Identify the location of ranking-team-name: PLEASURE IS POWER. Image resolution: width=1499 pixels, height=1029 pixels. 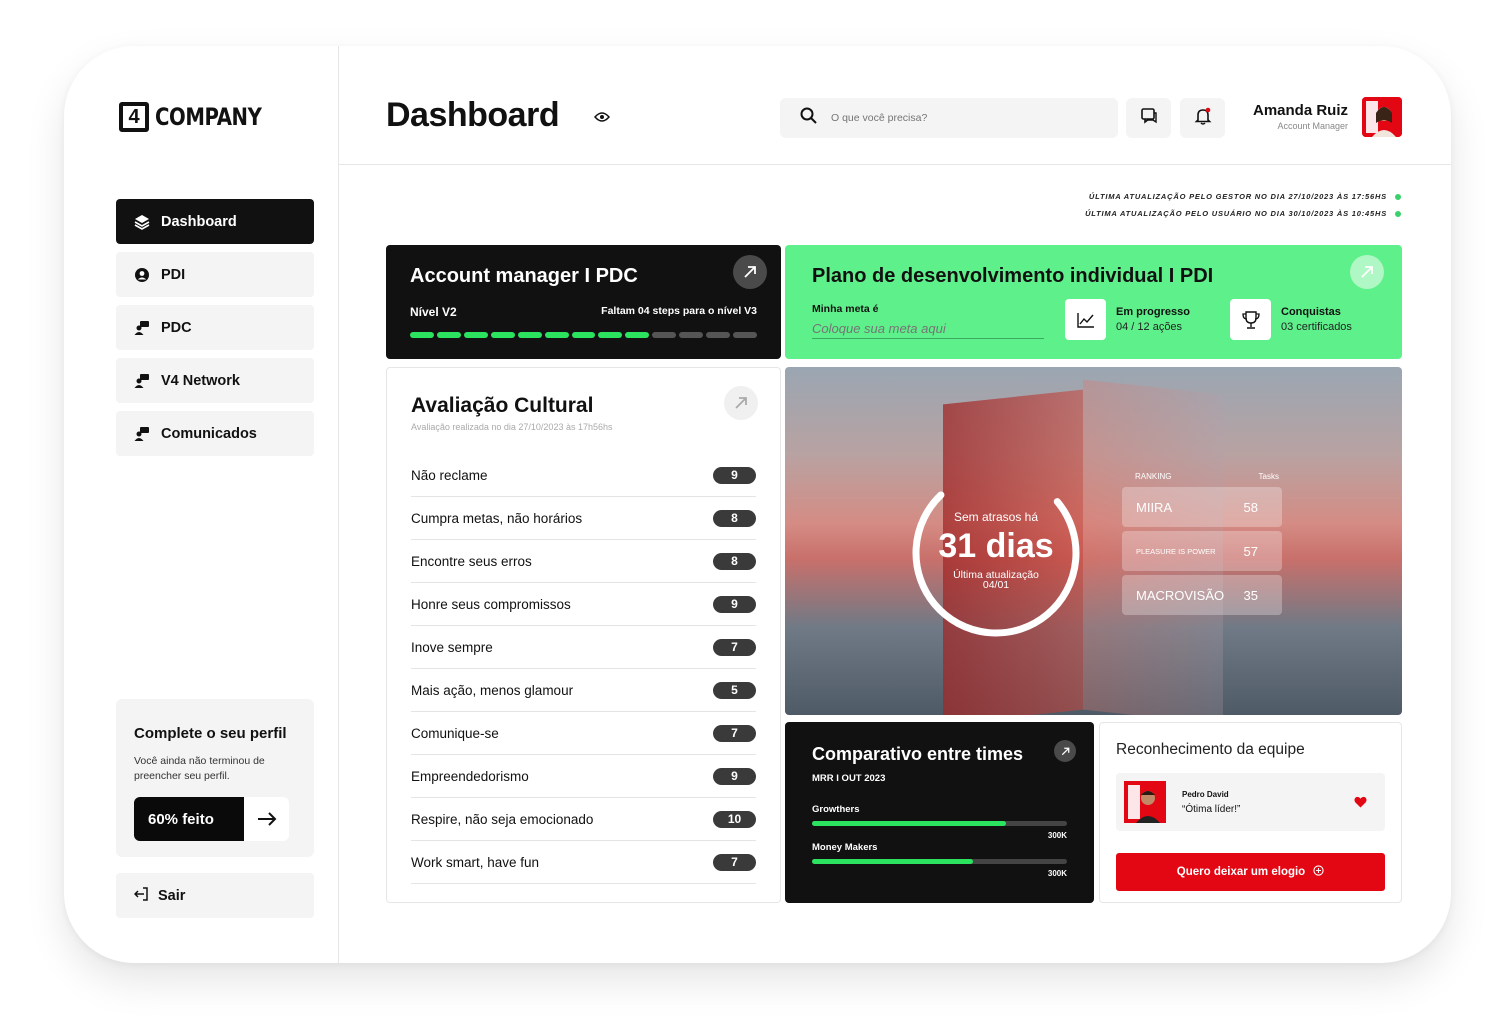
(1176, 551).